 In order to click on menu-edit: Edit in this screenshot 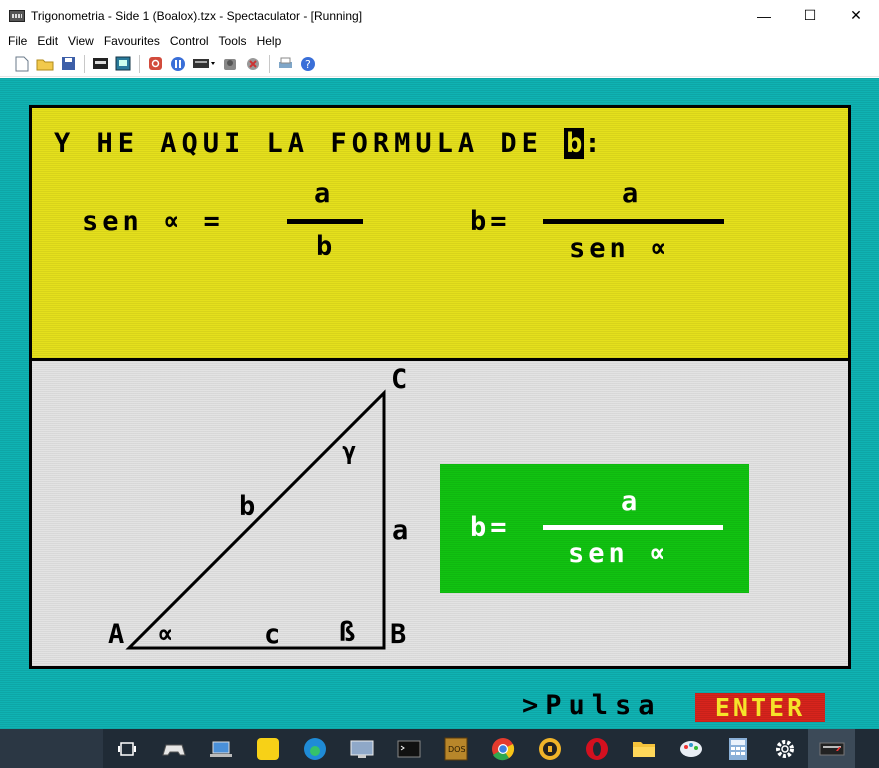, I will do `click(47, 41)`.